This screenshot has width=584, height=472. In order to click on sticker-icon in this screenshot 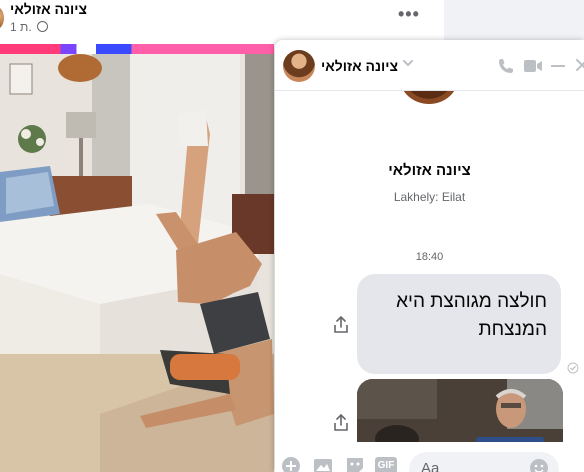, I will do `click(355, 464)`.